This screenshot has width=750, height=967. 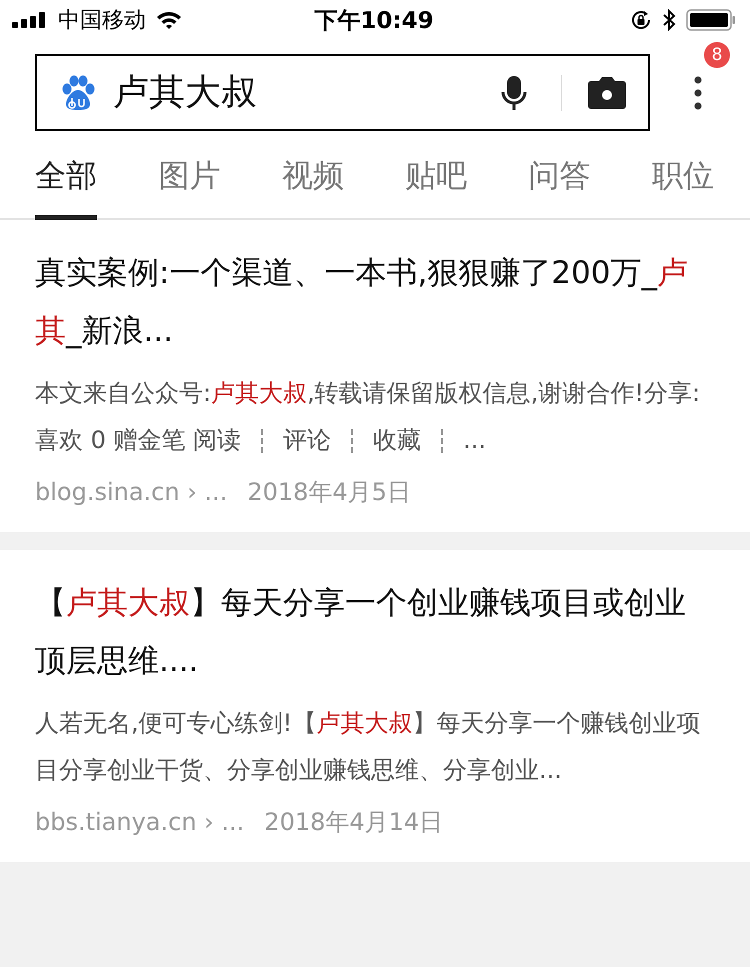 What do you see at coordinates (30, 20) in the screenshot?
I see `signal-icon` at bounding box center [30, 20].